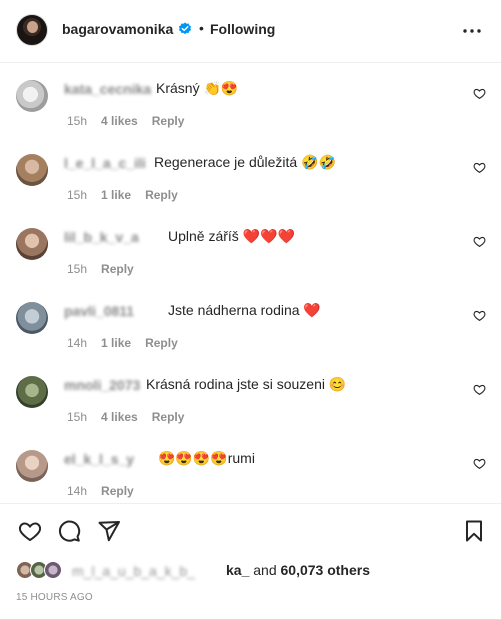 The height and width of the screenshot is (620, 502). Describe the element at coordinates (250, 248) in the screenshot. I see `comment-item: lil_b_k_v_a Uplně záříš ❤️❤️❤️ 15h Reply` at that location.